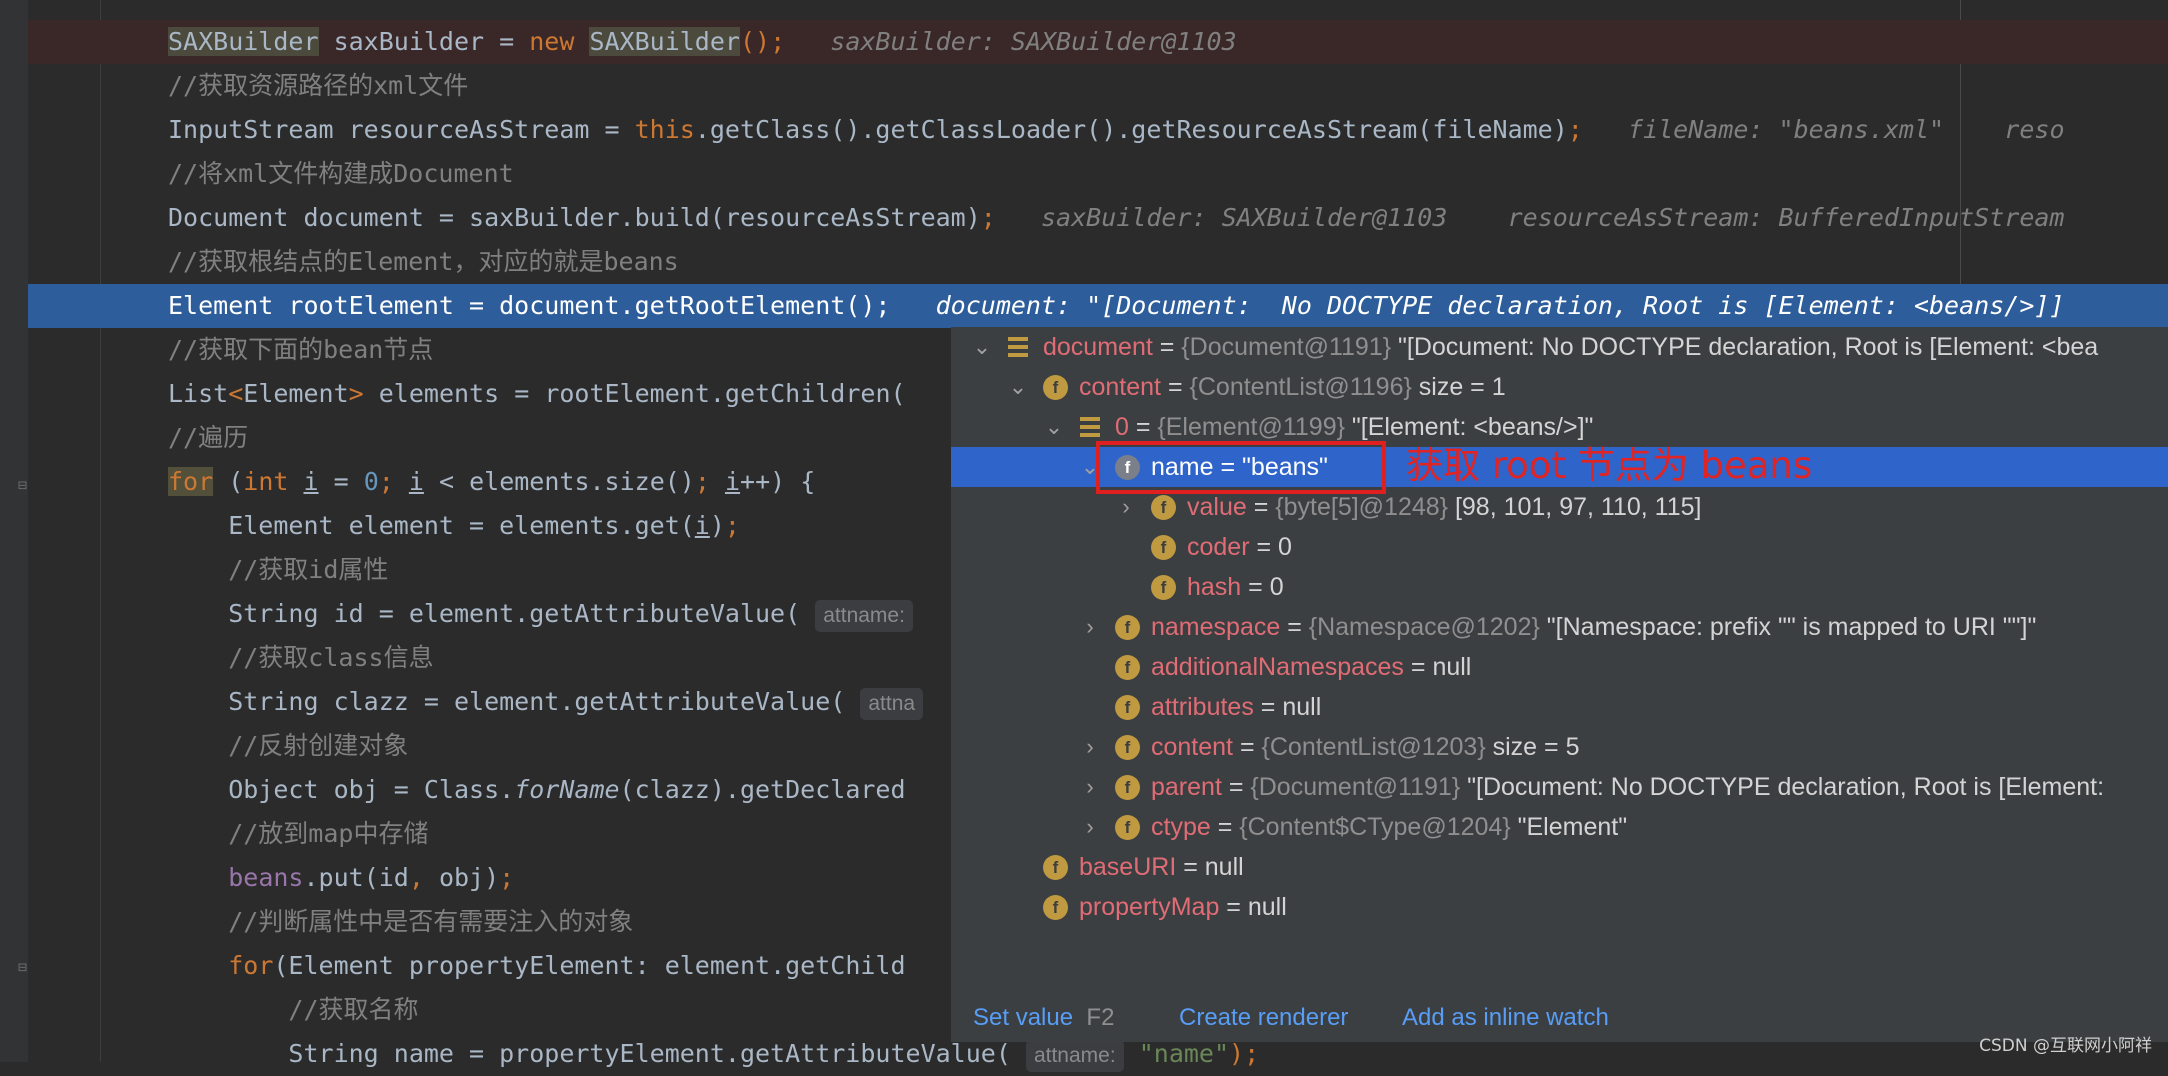 The image size is (2168, 1076). What do you see at coordinates (1023, 1017) in the screenshot?
I see `set-value-label: Set value` at bounding box center [1023, 1017].